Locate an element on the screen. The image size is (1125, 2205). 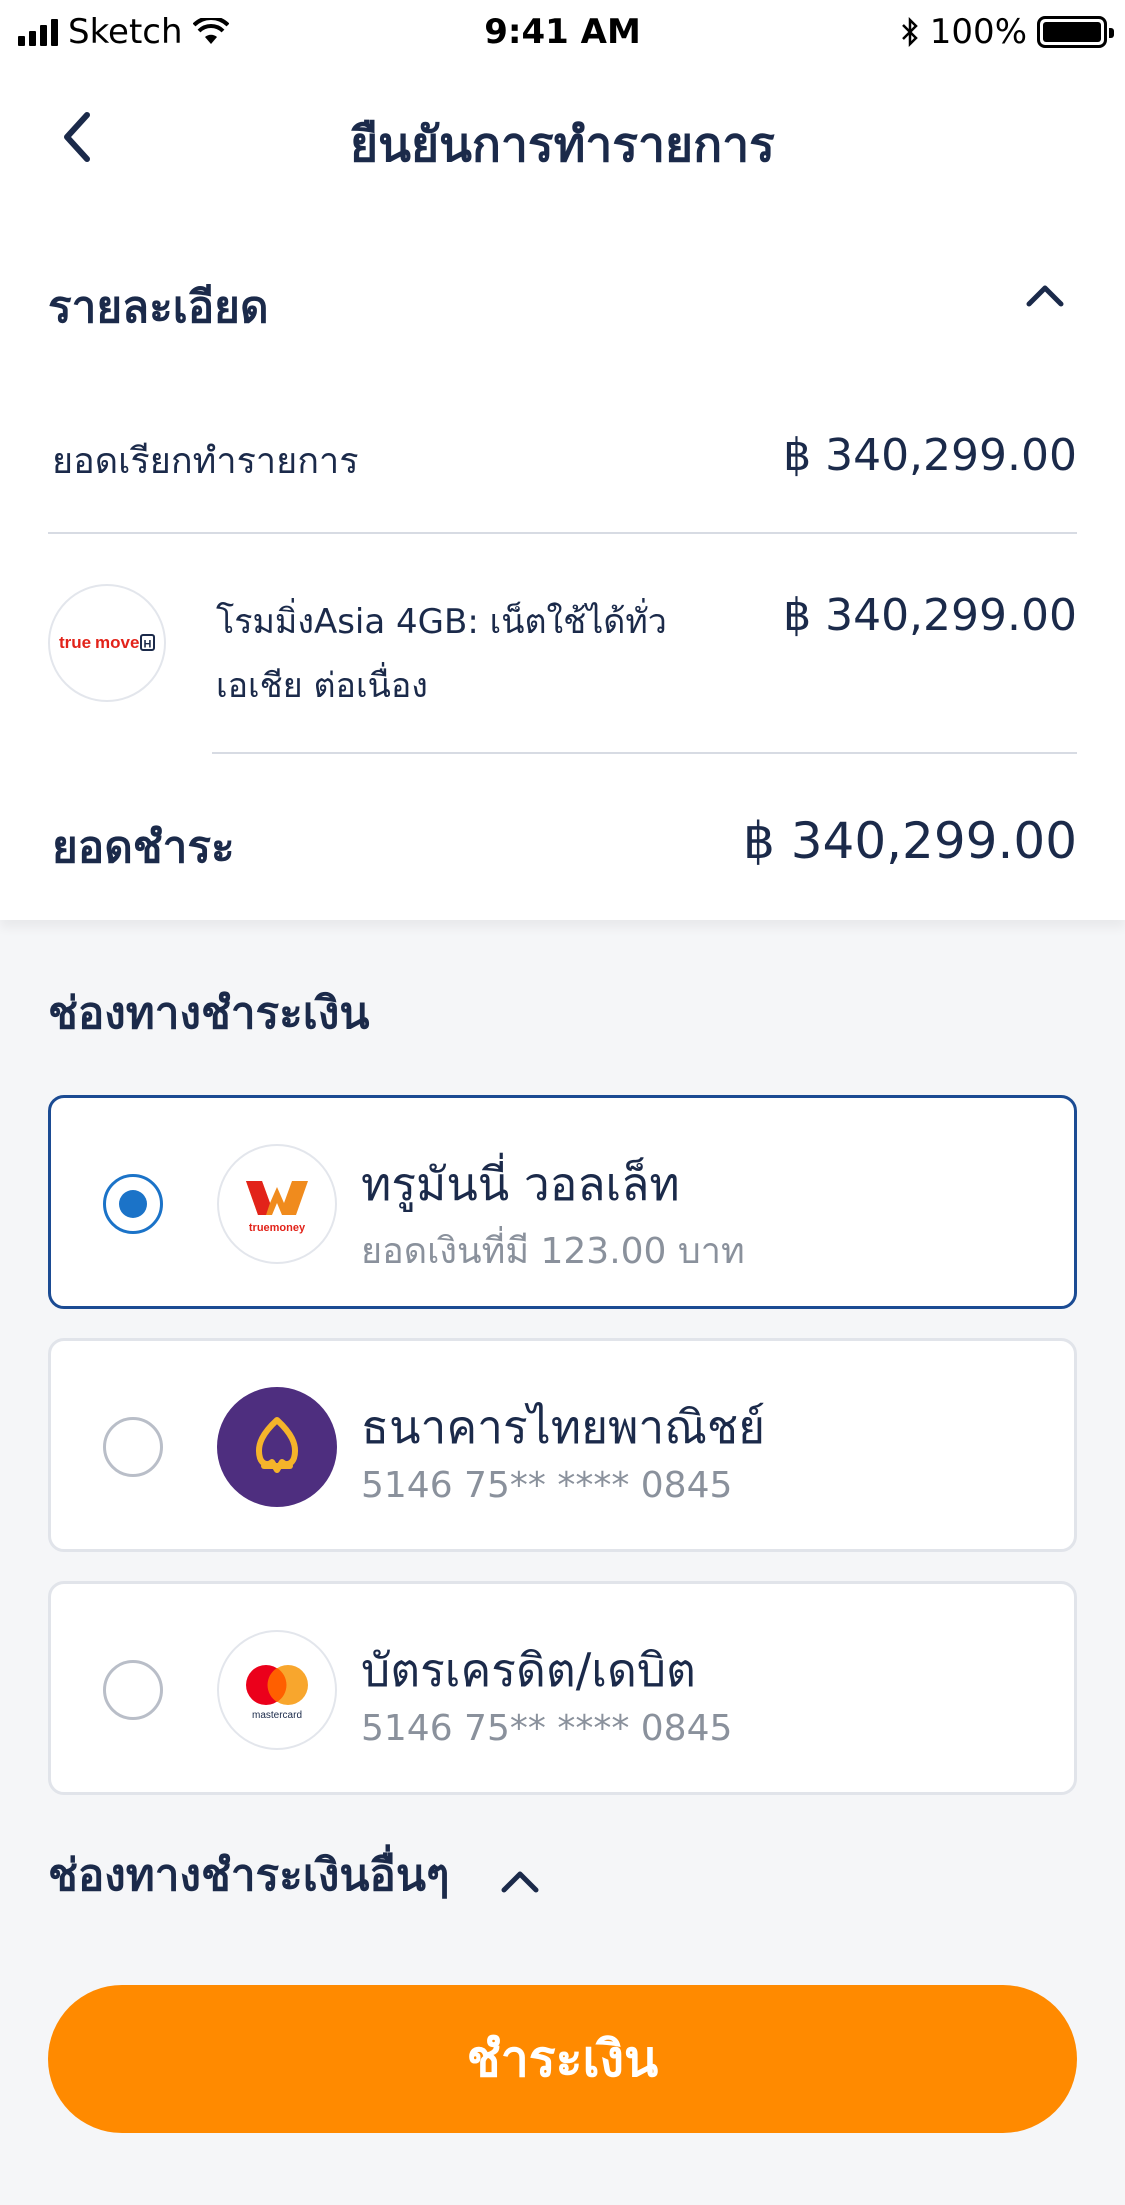
total-amount-value: ฿ 340,299.00 is located at coordinates (910, 841).